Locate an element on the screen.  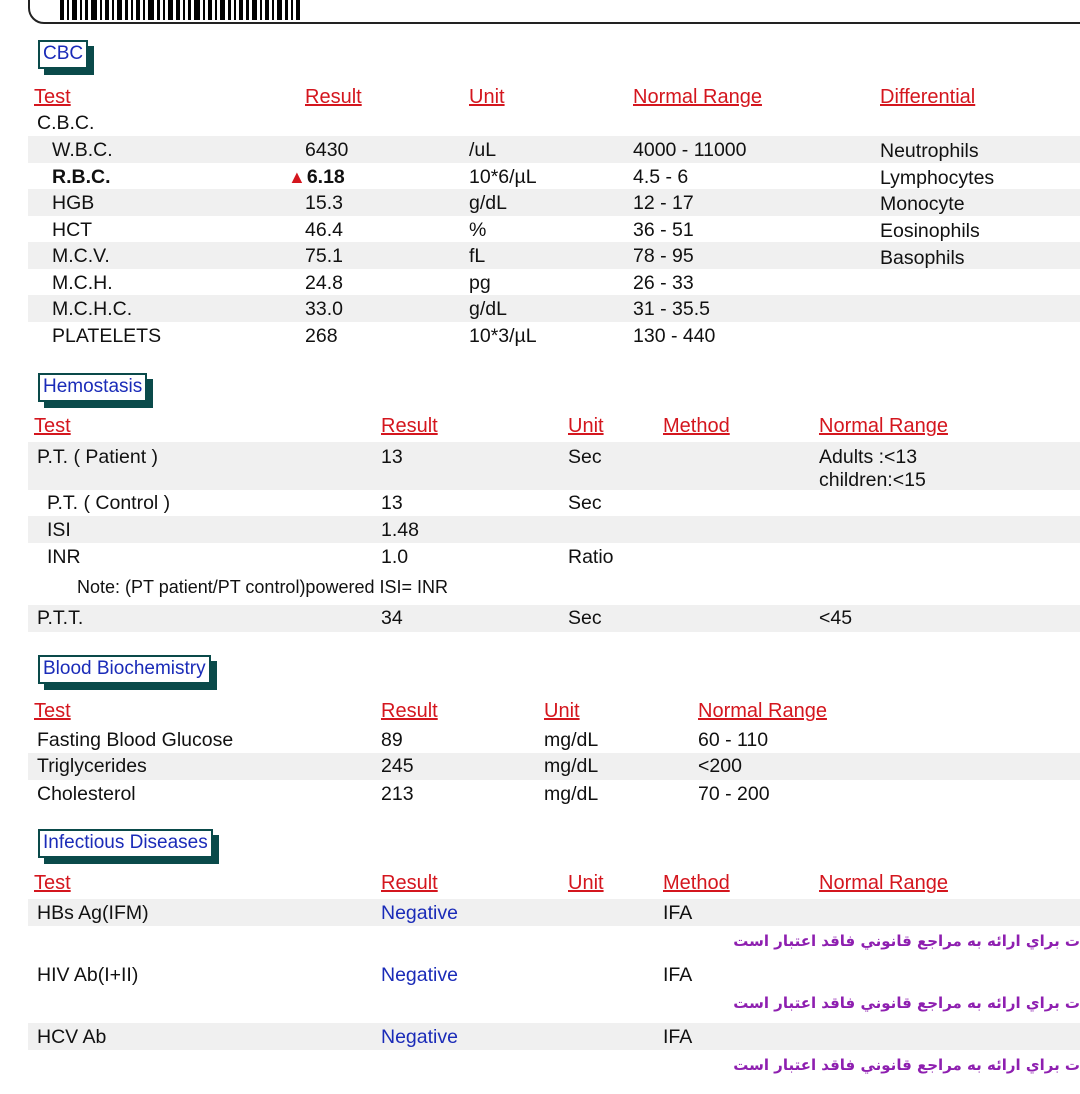
inf-header-unit: Unit is located at coordinates (586, 883).